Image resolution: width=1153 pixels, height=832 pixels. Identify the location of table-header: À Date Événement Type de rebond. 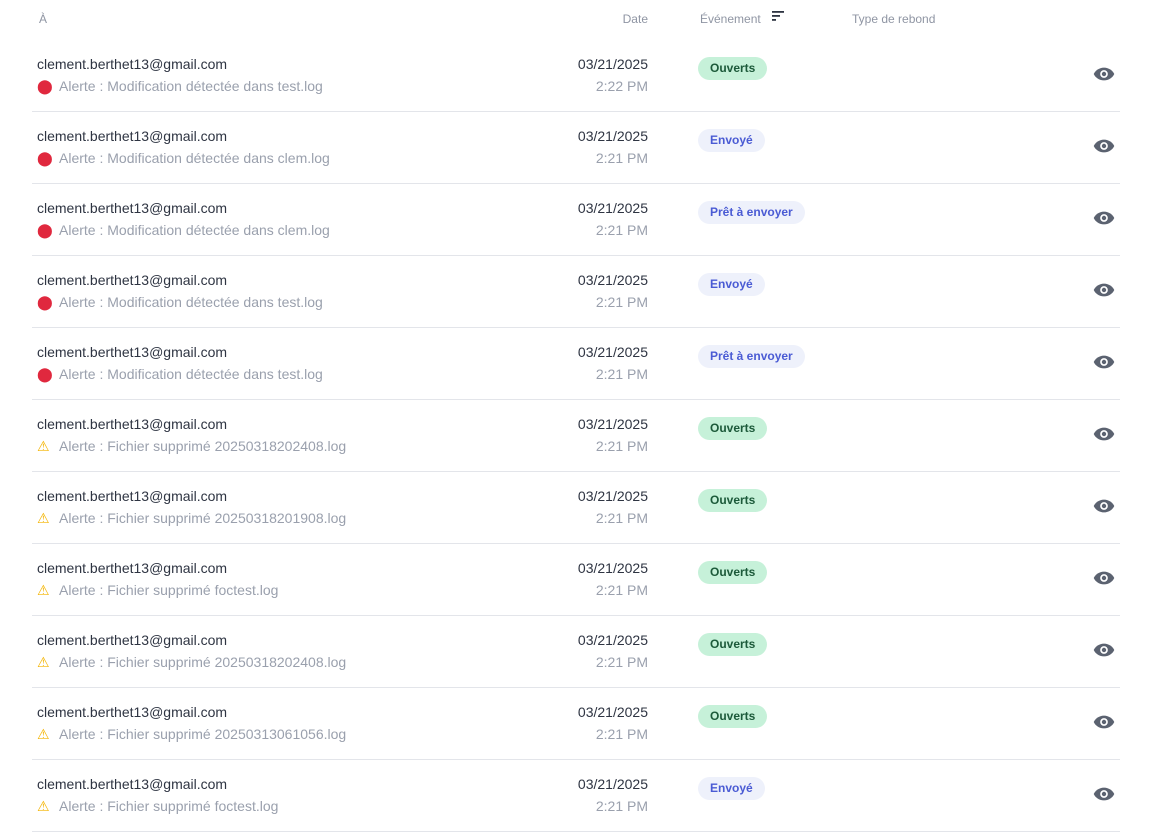
(576, 20).